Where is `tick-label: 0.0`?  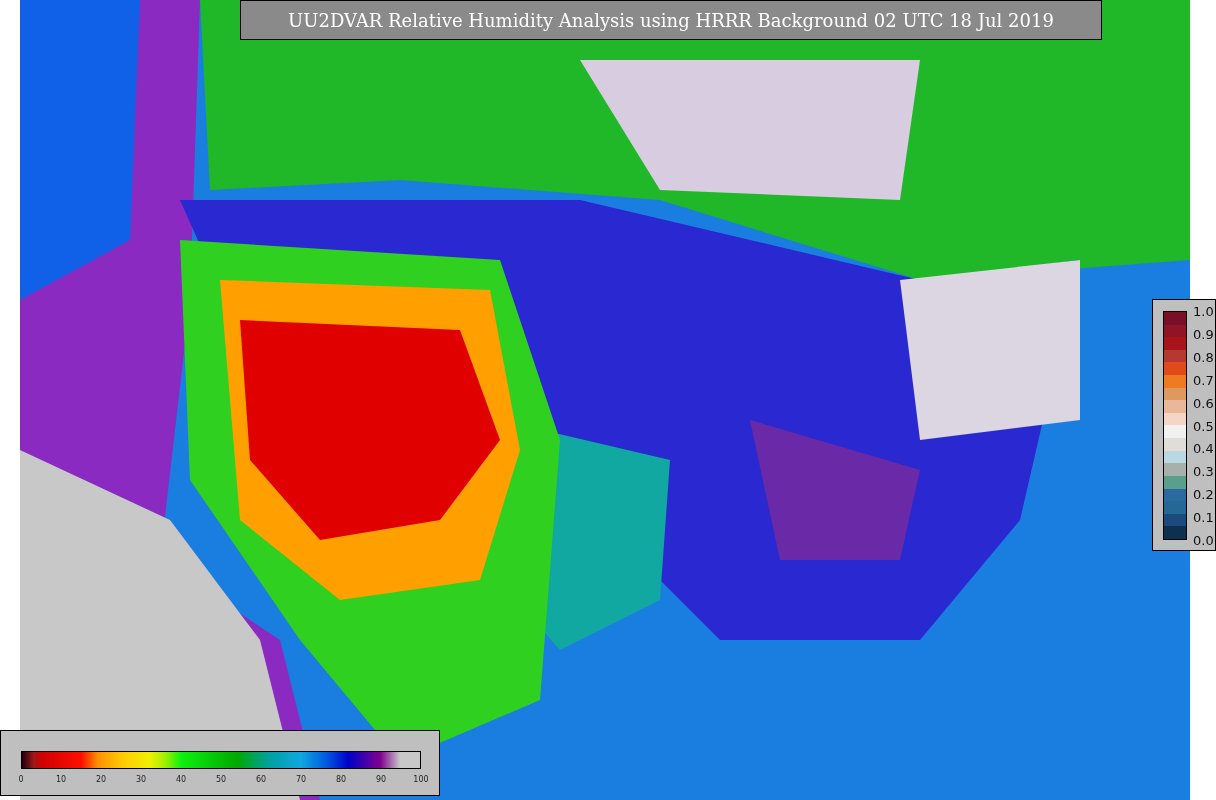
tick-label: 0.0 is located at coordinates (1203, 540).